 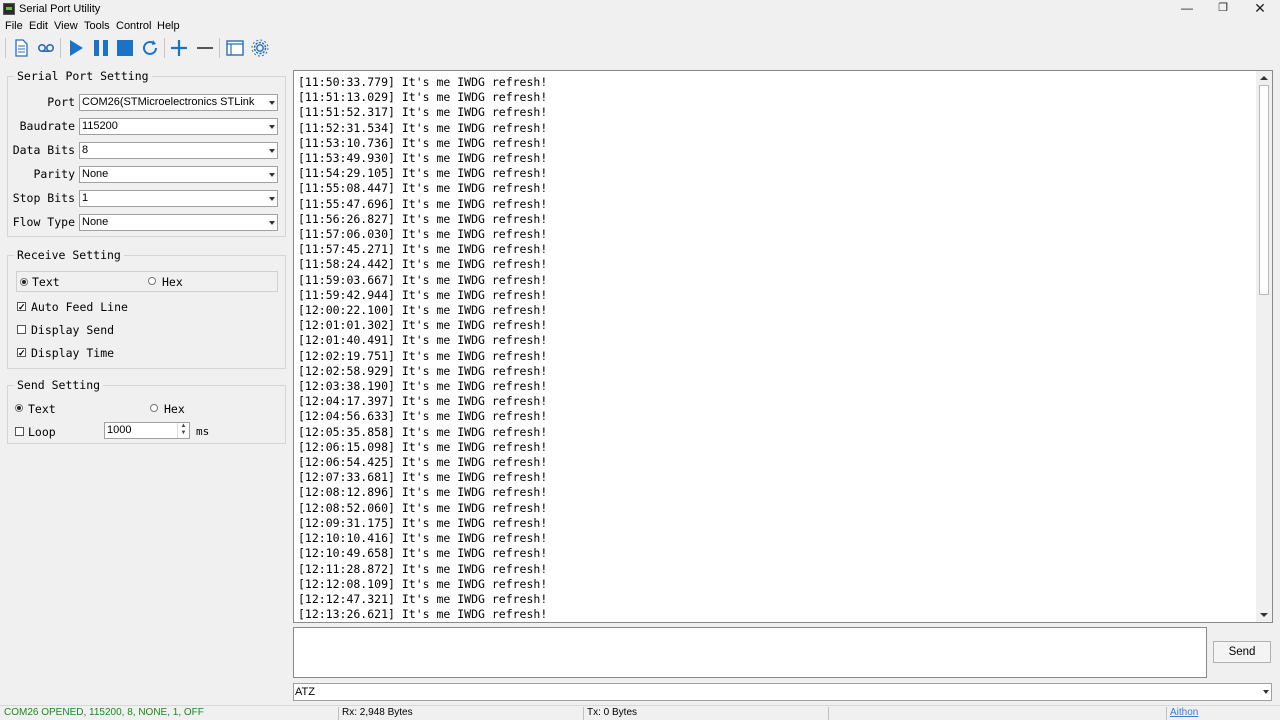 What do you see at coordinates (95, 174) in the screenshot?
I see `parity-value: None` at bounding box center [95, 174].